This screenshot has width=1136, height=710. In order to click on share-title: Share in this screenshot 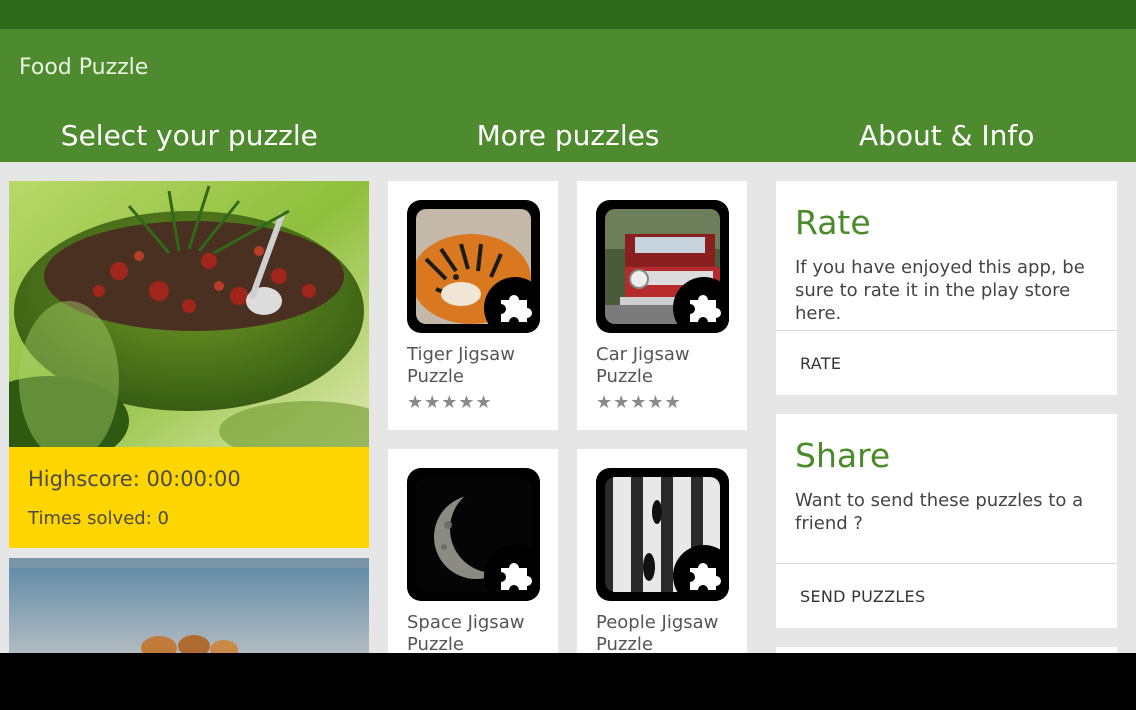, I will do `click(843, 455)`.